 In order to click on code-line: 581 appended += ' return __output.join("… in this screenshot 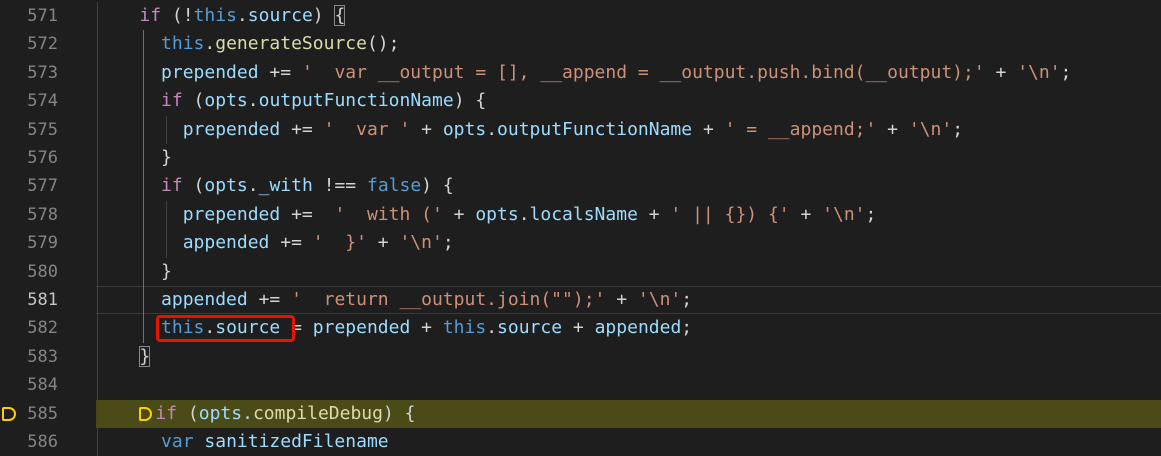, I will do `click(580, 300)`.